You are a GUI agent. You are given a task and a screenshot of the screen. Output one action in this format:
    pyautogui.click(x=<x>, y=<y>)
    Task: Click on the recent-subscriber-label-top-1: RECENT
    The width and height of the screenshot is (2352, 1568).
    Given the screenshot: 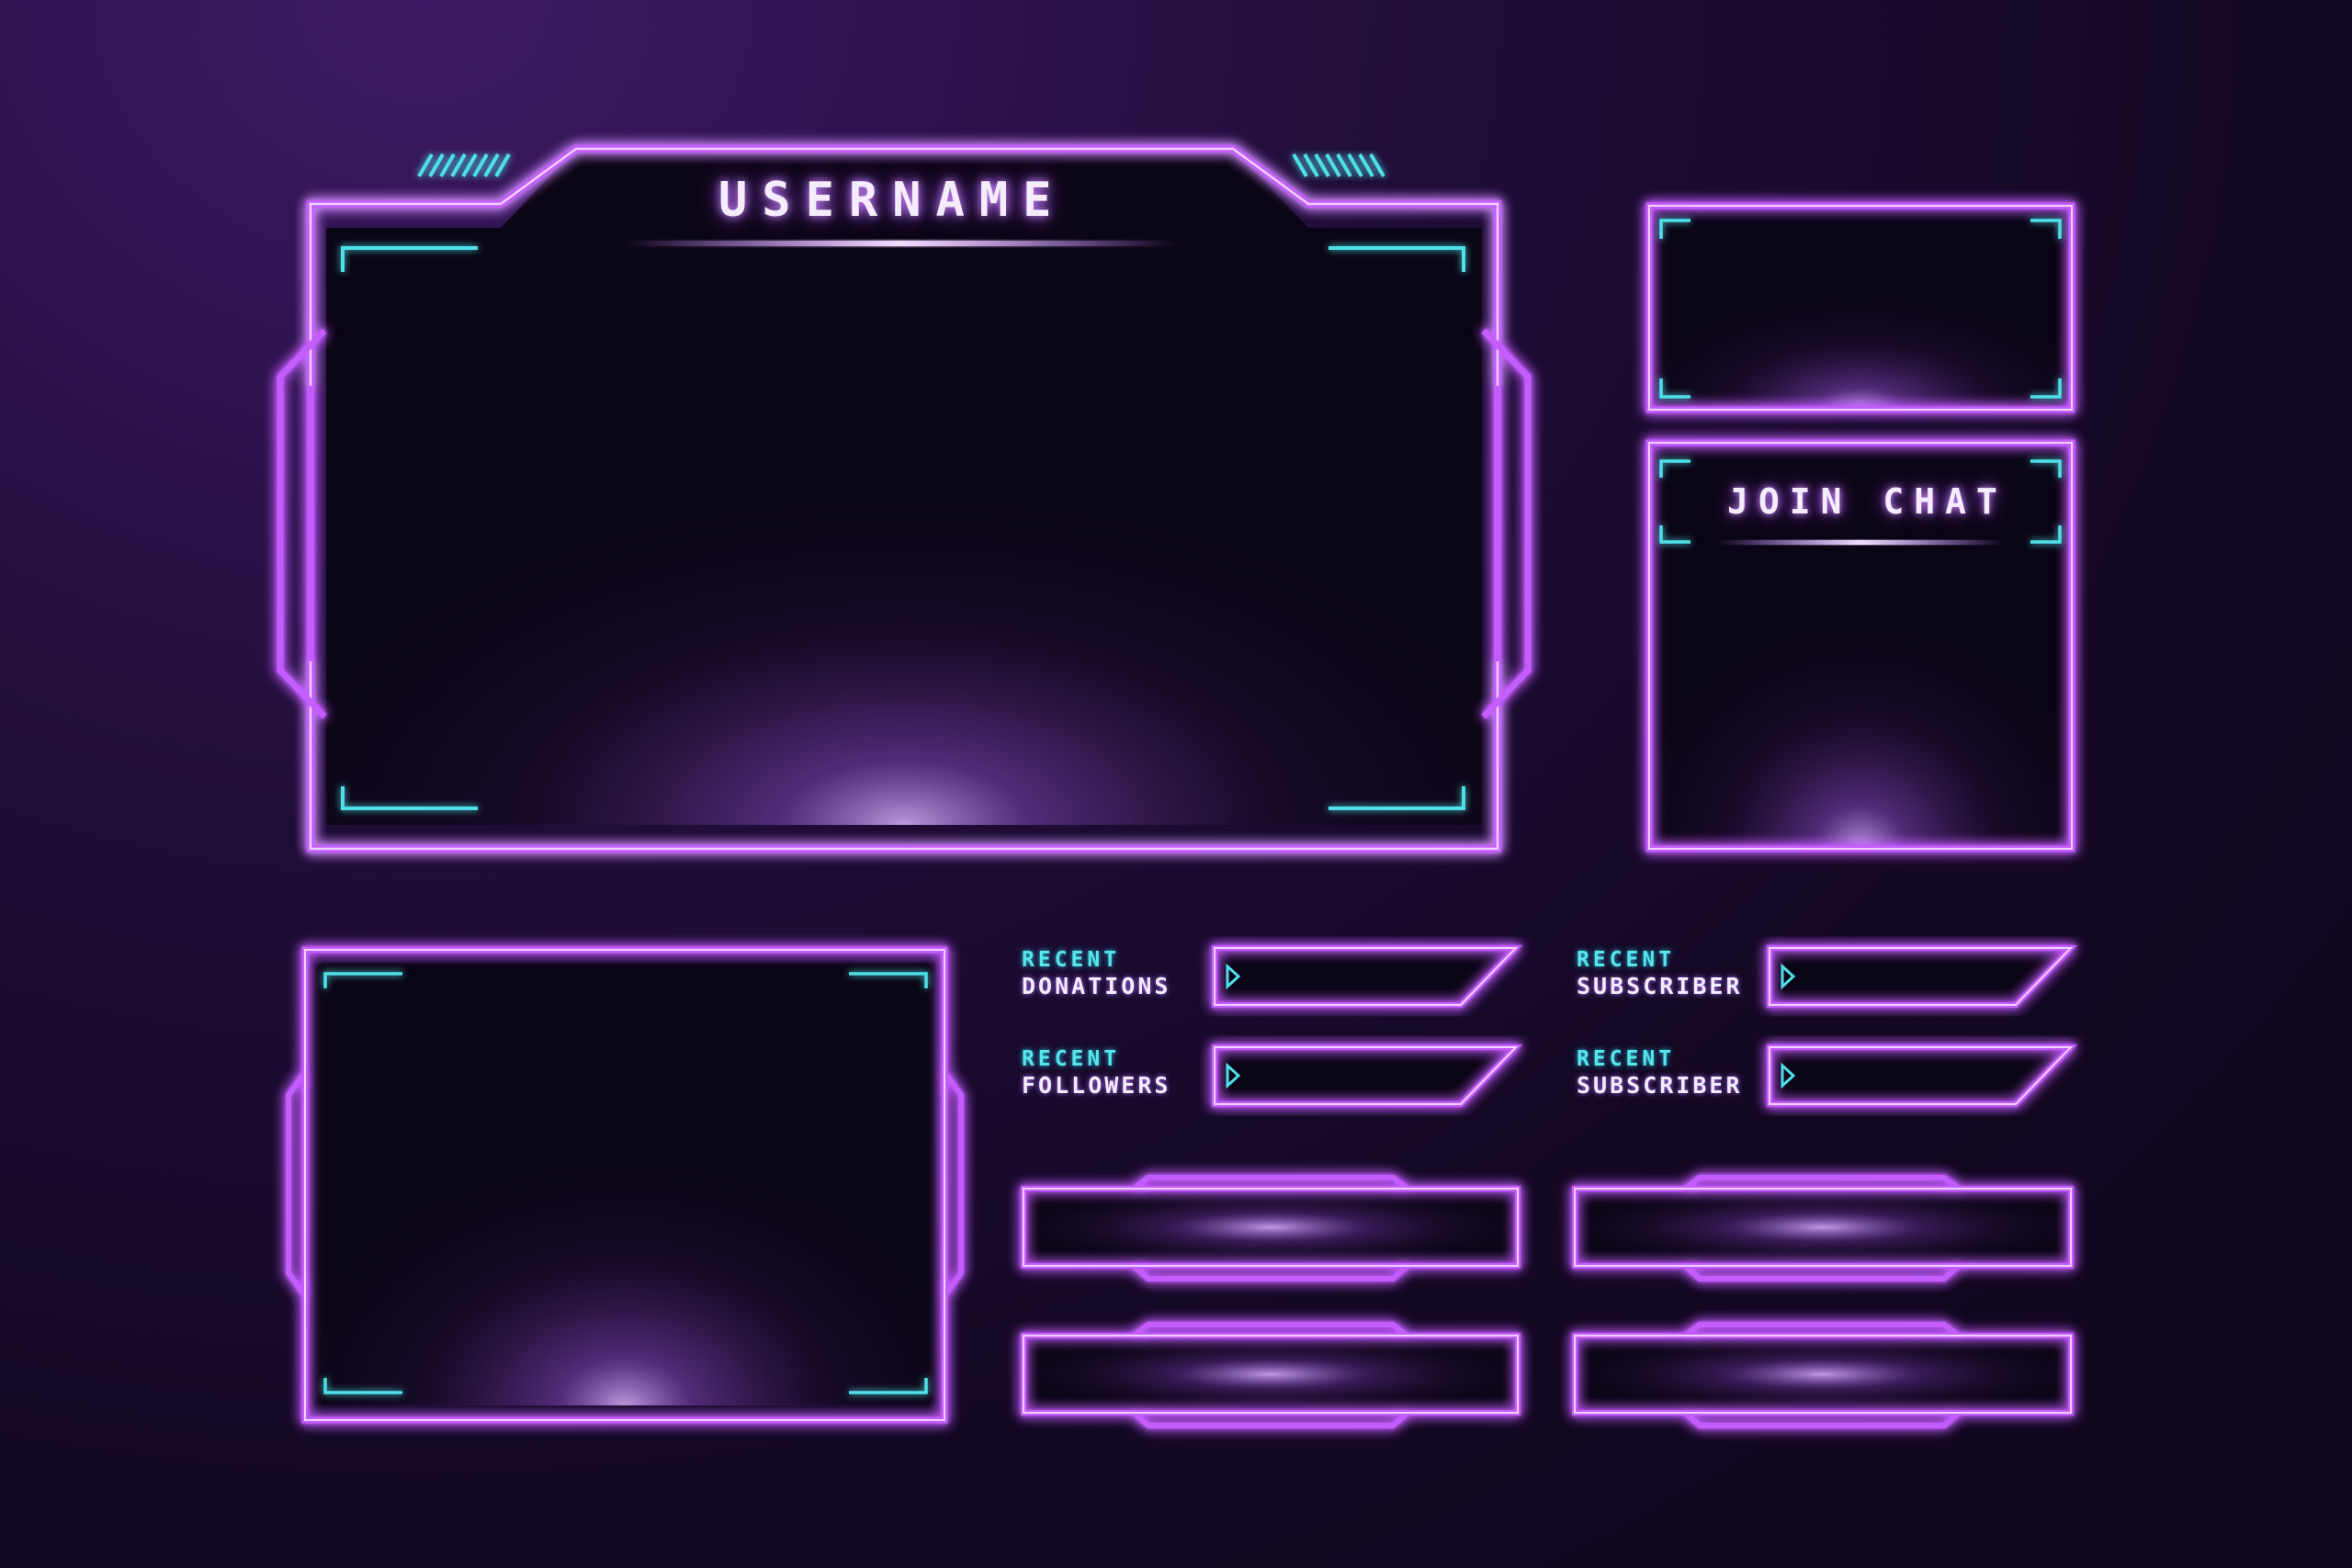 What is the action you would take?
    pyautogui.click(x=1626, y=960)
    